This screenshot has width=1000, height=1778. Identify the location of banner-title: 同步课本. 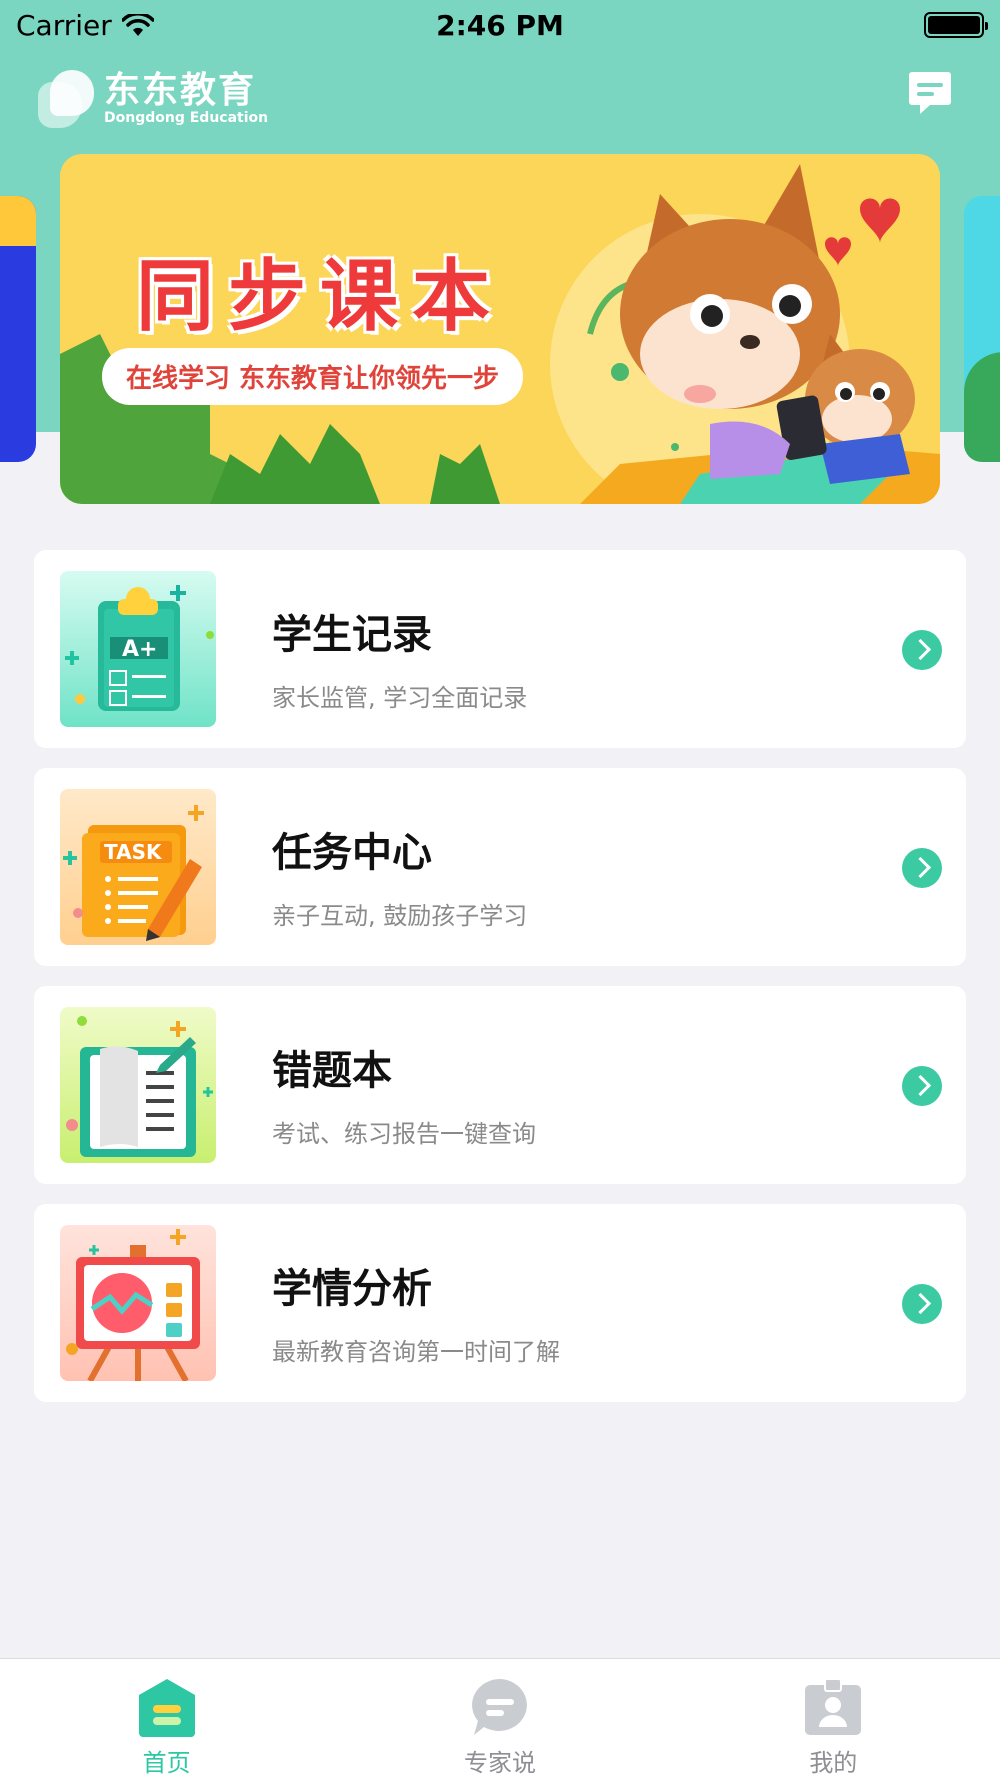
(320, 297).